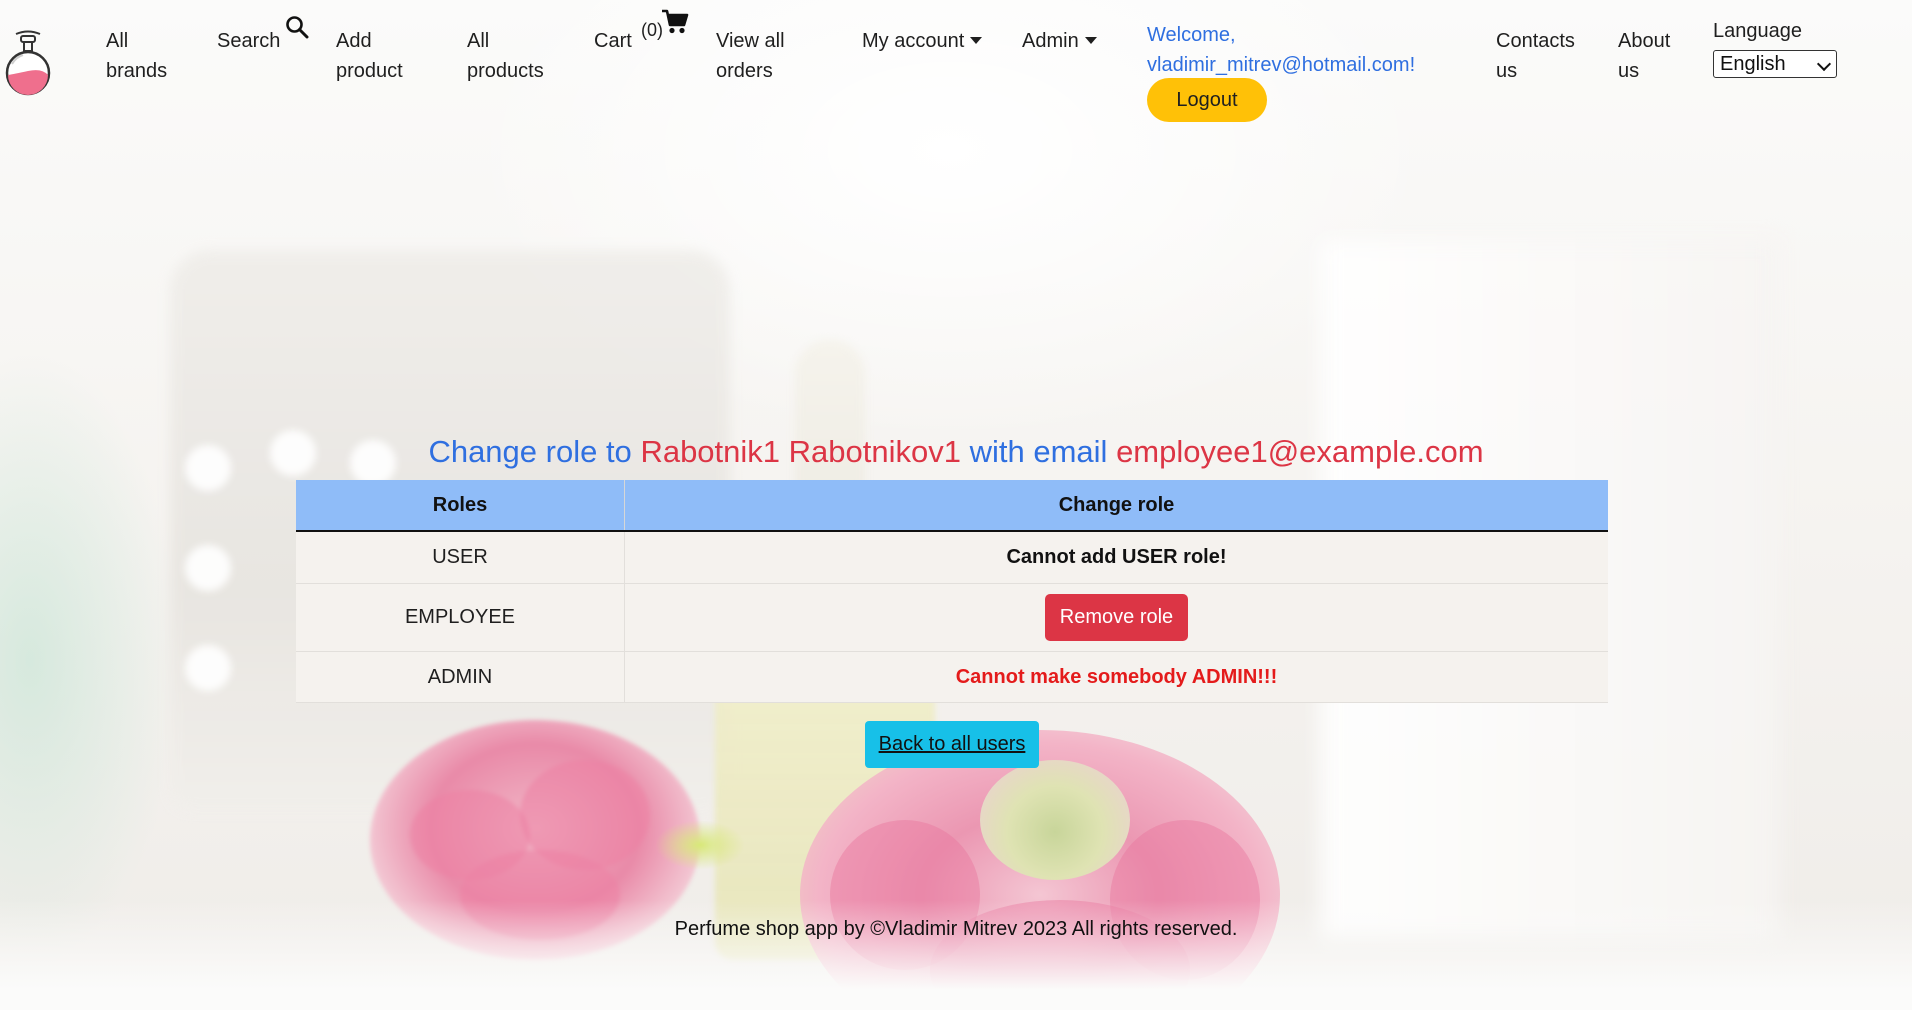  I want to click on cart-icon, so click(675, 22).